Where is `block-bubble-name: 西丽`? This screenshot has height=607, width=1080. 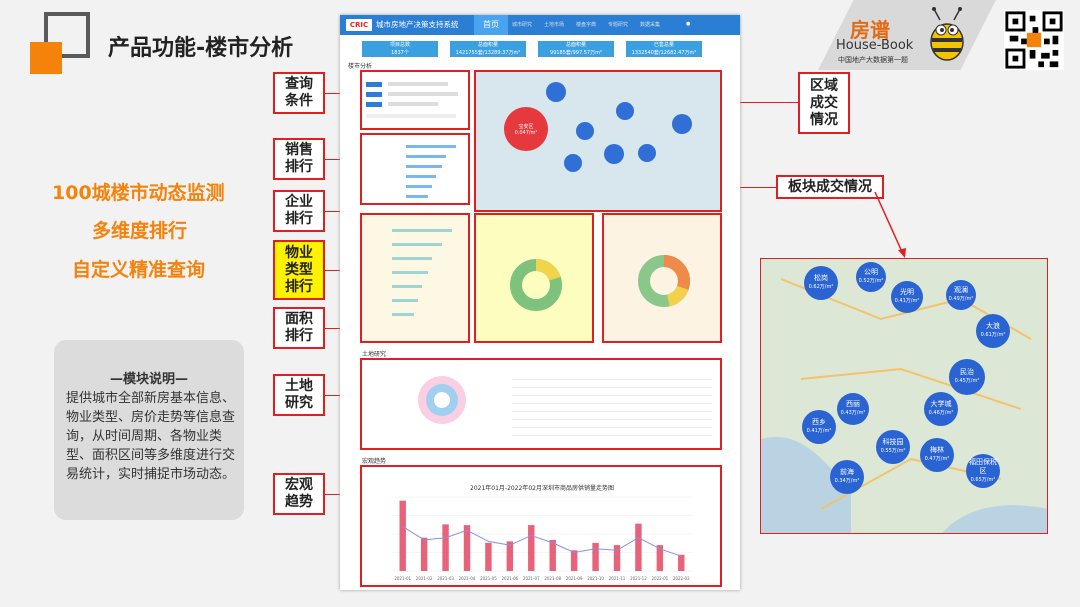
block-bubble-name: 西丽 is located at coordinates (853, 404).